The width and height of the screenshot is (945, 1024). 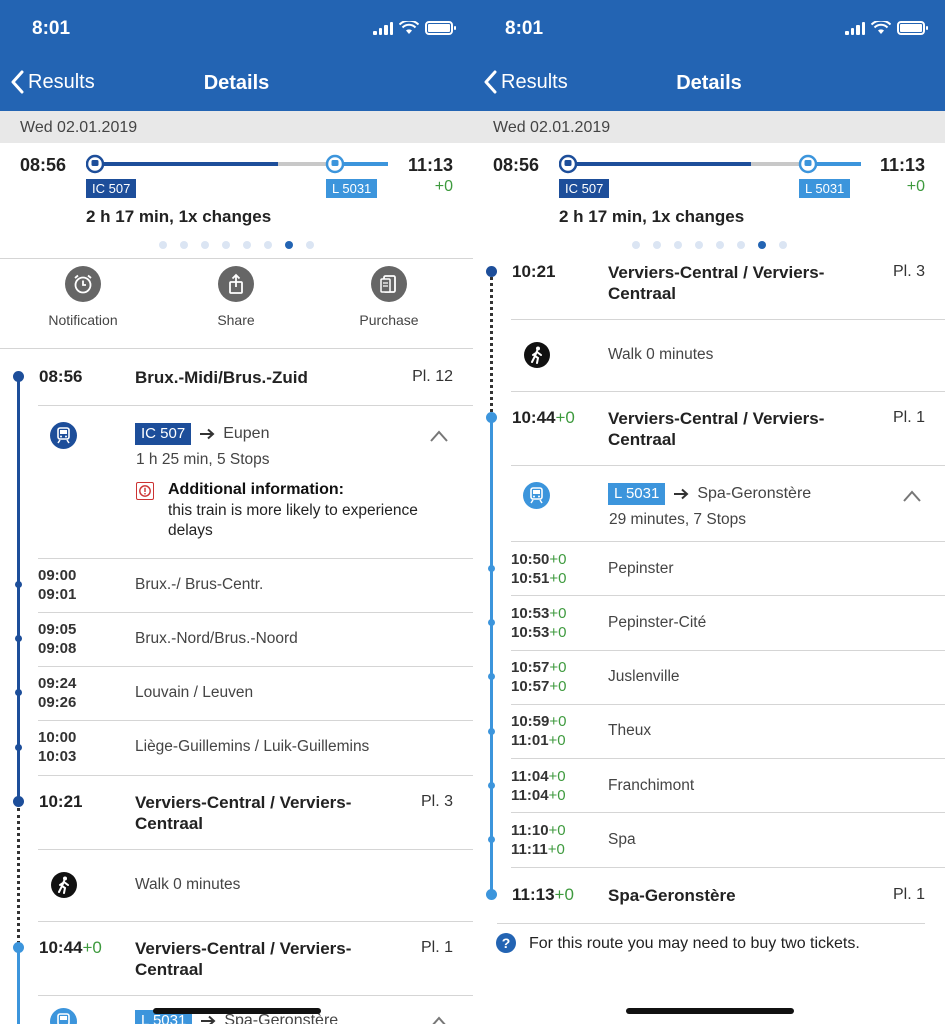 What do you see at coordinates (652, 216) in the screenshot?
I see `summary-duration: 2 h 17 min, 1x changes` at bounding box center [652, 216].